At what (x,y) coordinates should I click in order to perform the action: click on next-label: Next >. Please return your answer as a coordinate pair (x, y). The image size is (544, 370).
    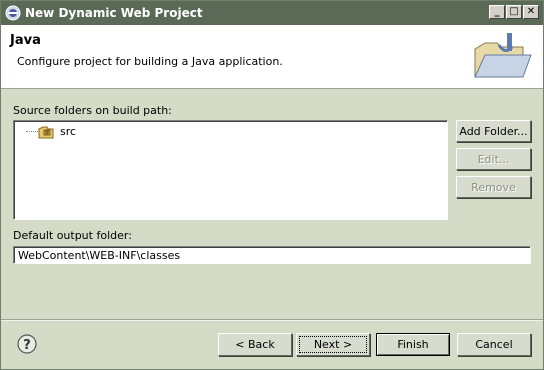
    Looking at the image, I should click on (333, 344).